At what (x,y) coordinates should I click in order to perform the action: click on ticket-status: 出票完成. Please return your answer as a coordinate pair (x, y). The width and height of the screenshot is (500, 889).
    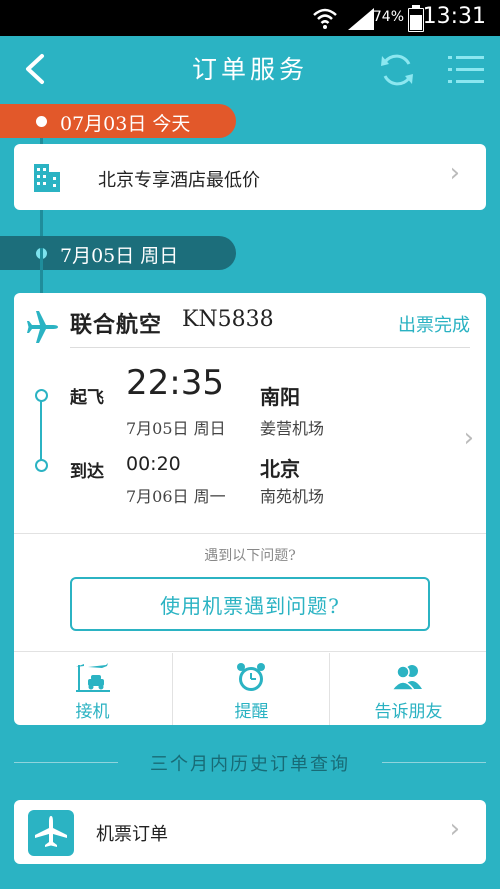
    Looking at the image, I should click on (434, 325).